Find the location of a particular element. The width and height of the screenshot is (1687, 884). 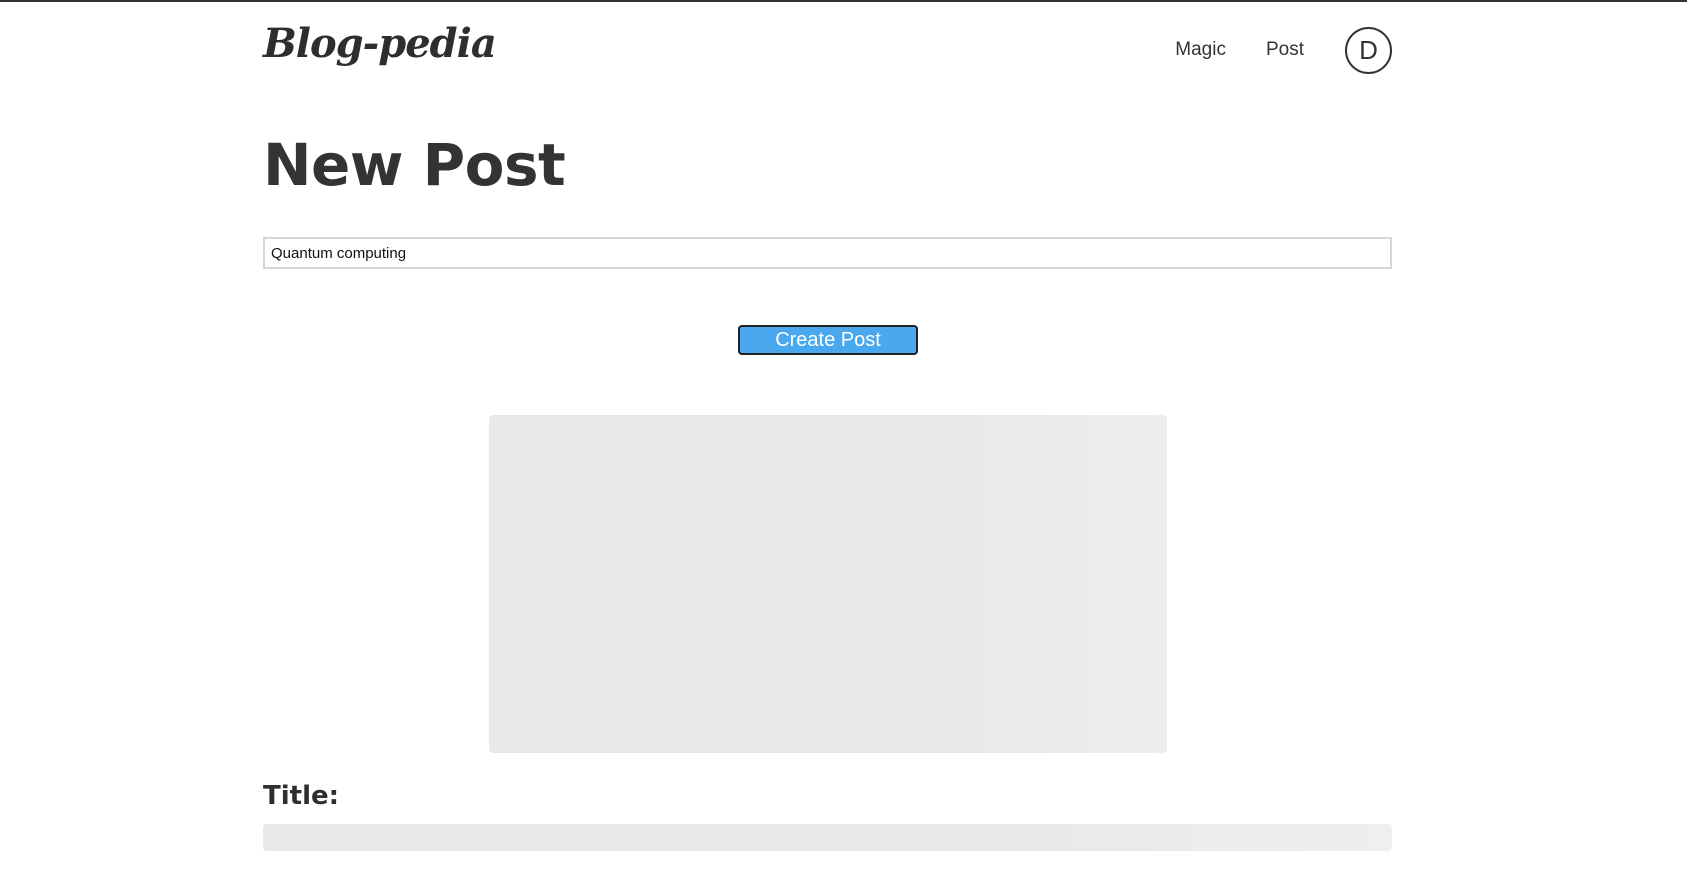

site-logo: Blog-pedia is located at coordinates (380, 44).